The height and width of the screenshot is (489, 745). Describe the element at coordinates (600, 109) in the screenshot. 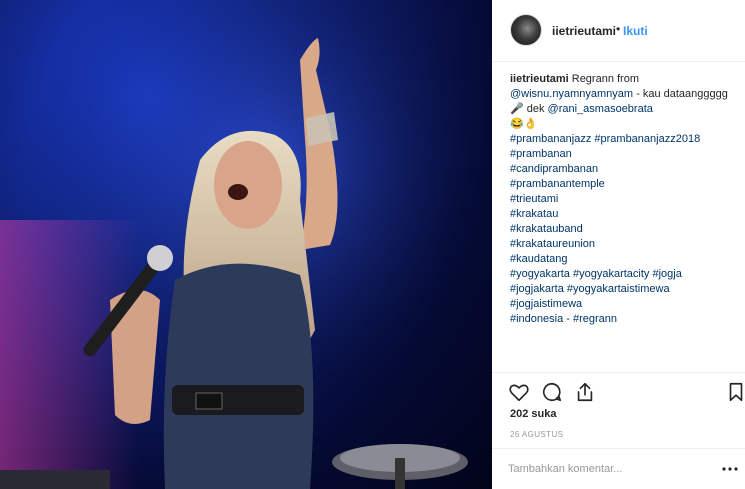

I see `caption-mention: @rani_asmasoebrata` at that location.